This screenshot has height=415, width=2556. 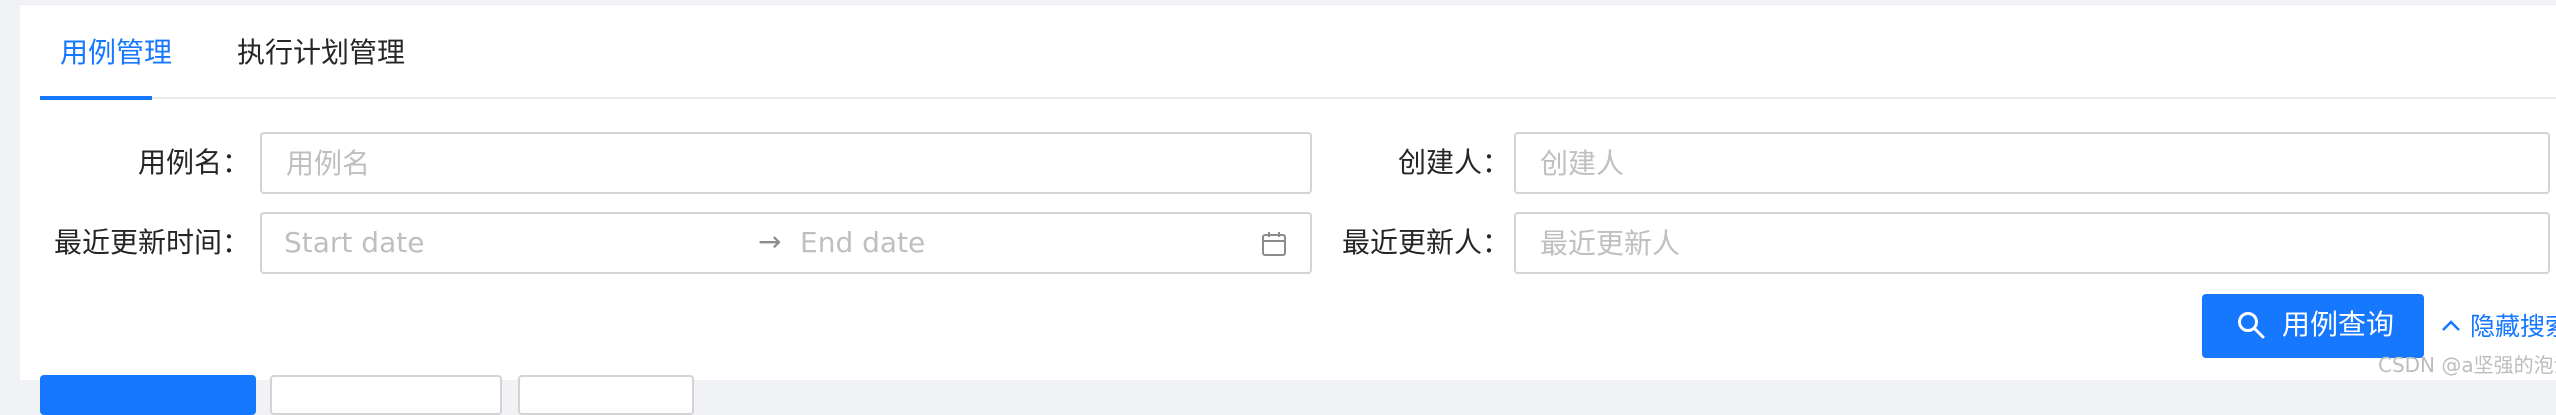 What do you see at coordinates (148, 395) in the screenshot?
I see `bottom-primary-button` at bounding box center [148, 395].